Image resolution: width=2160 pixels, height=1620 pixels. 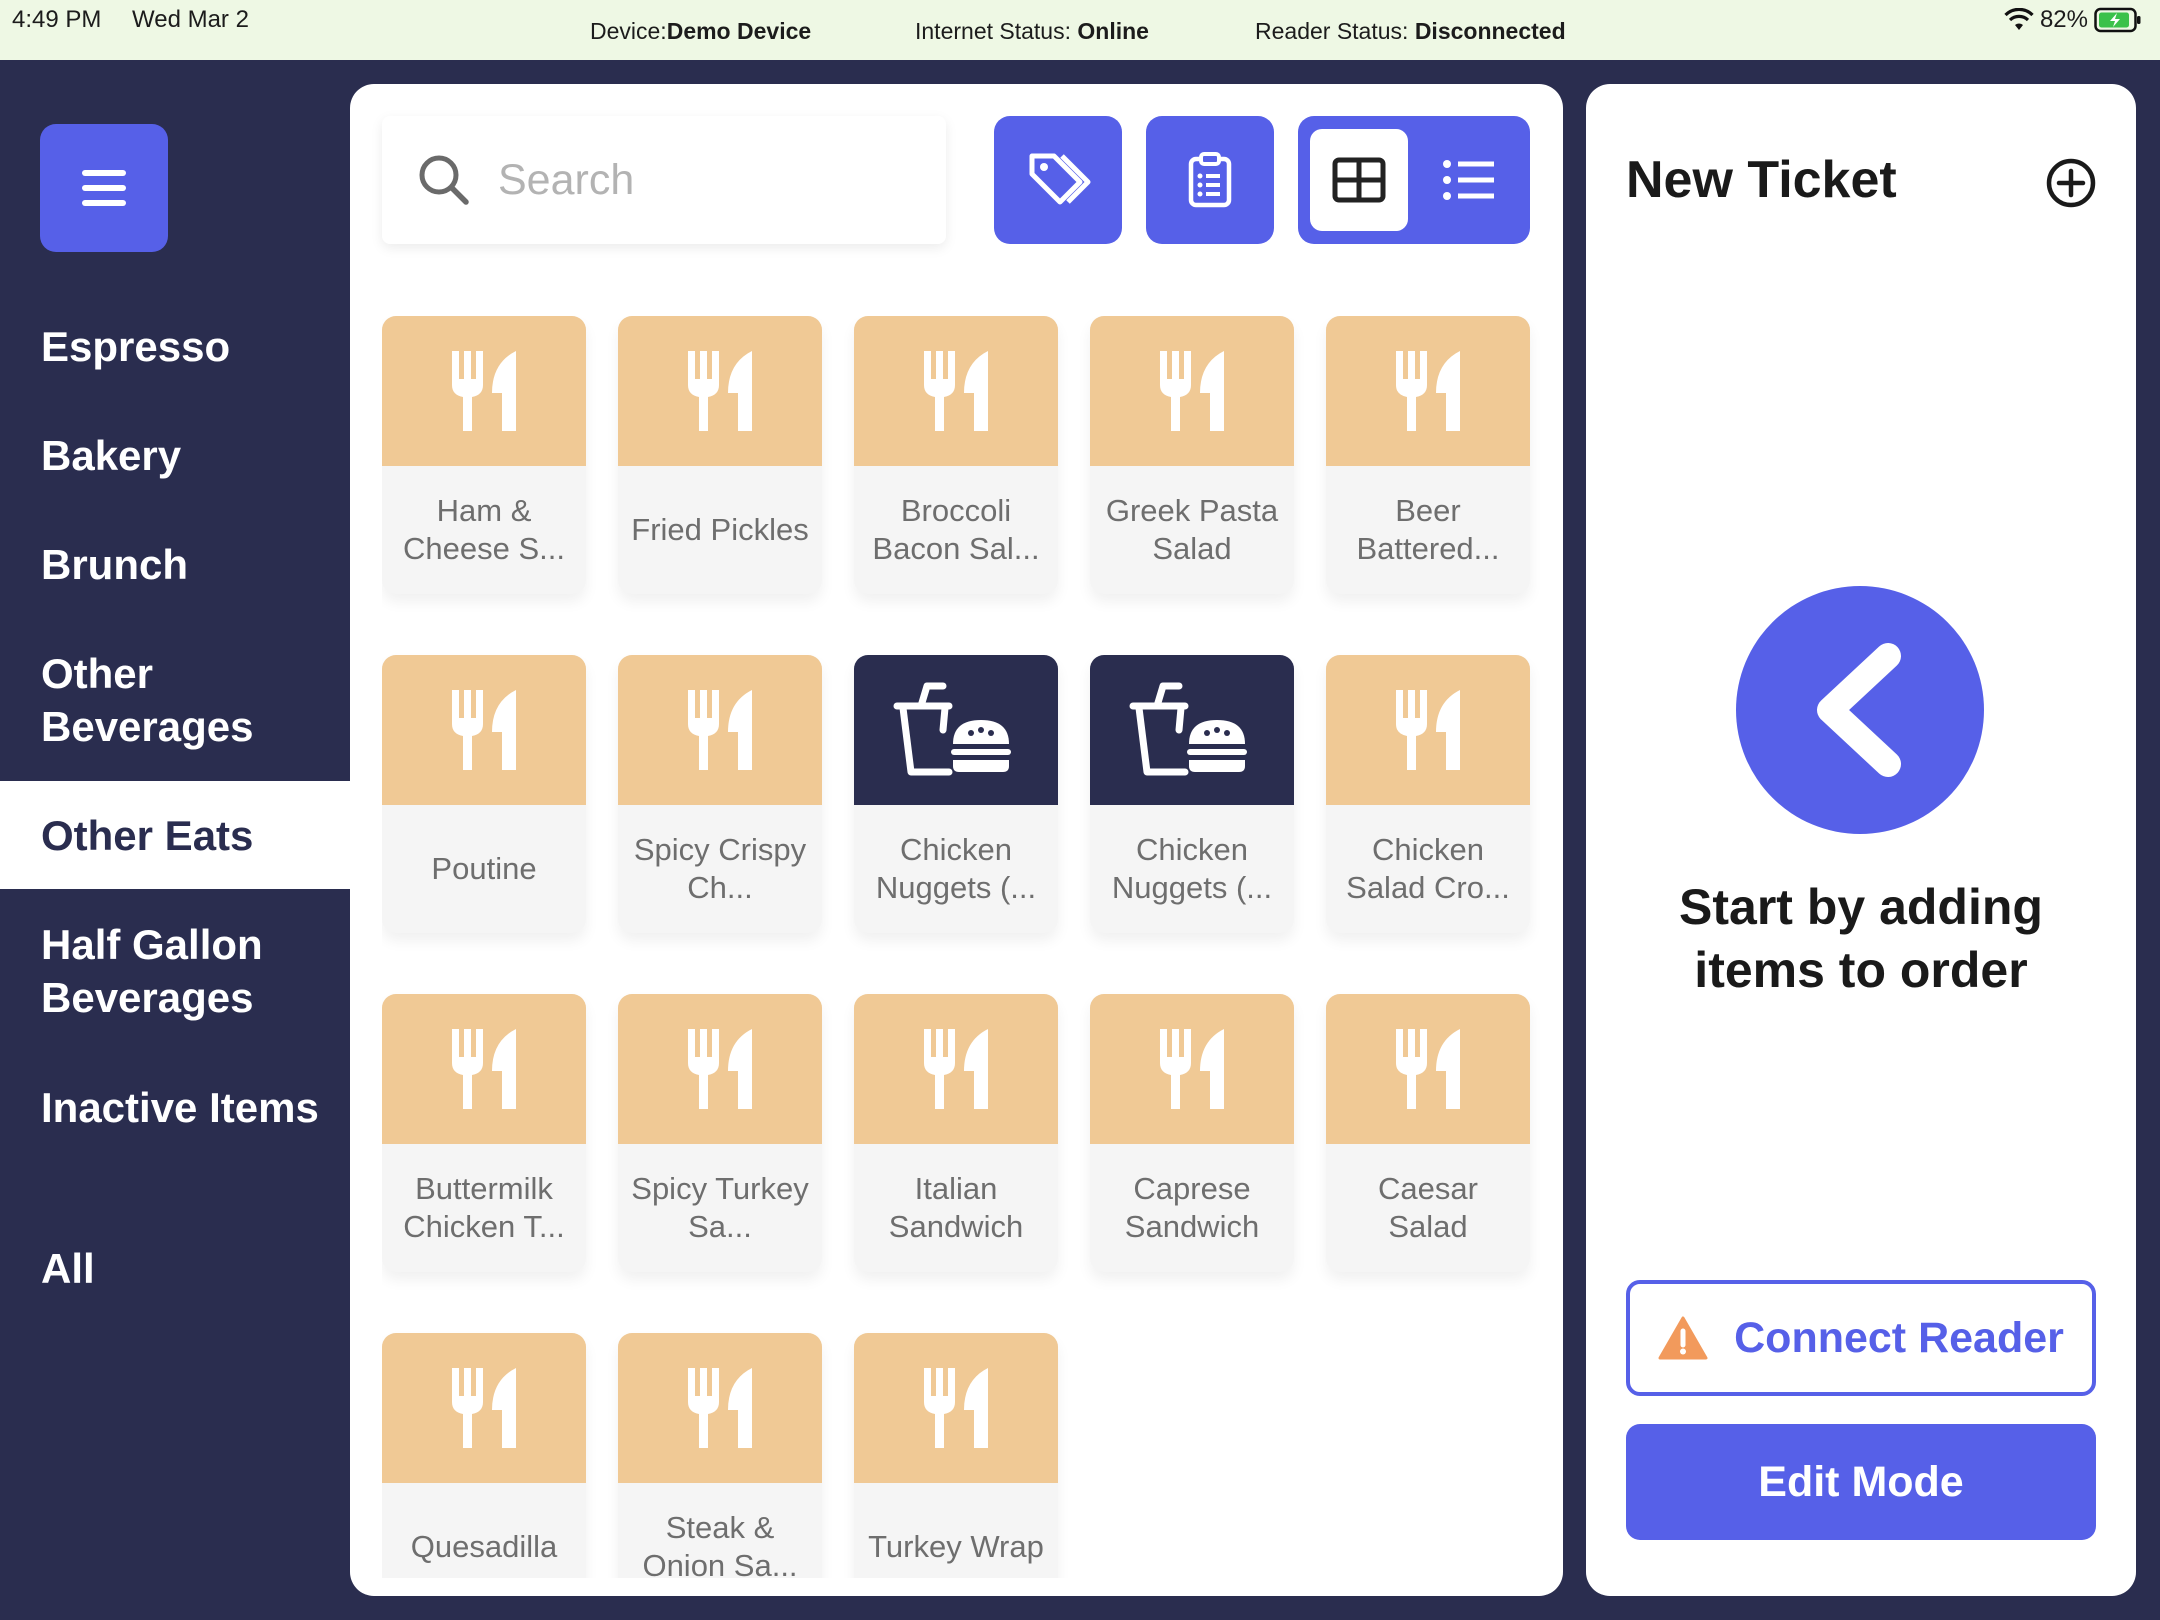 What do you see at coordinates (1861, 1482) in the screenshot?
I see `edit-mode-button: Edit Mode` at bounding box center [1861, 1482].